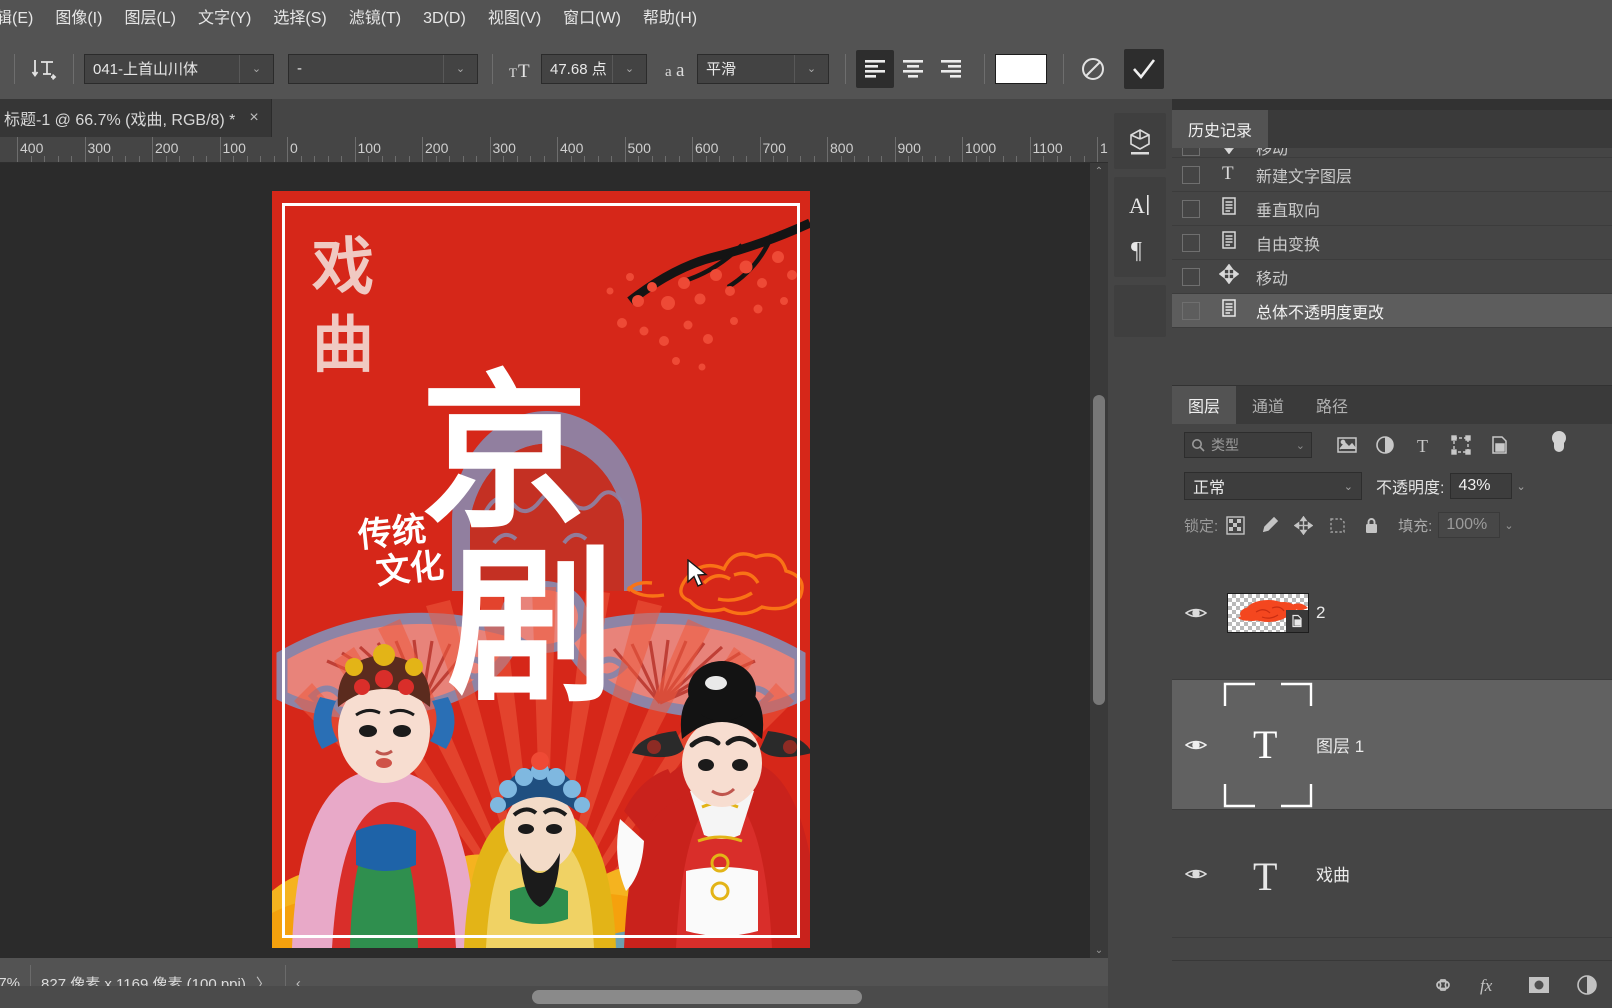 The image size is (1612, 1008). Describe the element at coordinates (1499, 445) in the screenshot. I see `filter-smart-object-icon` at that location.